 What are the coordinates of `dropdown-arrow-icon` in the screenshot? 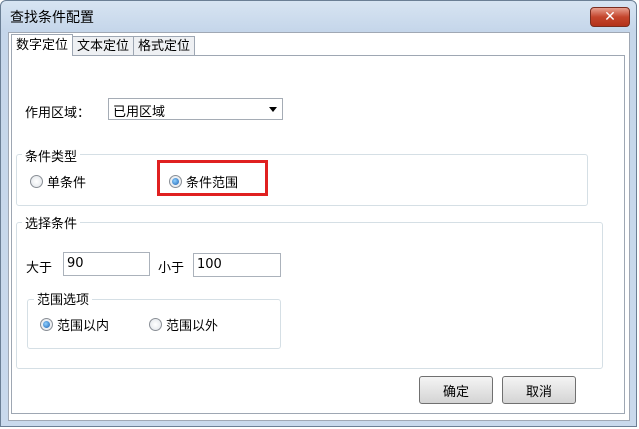 It's located at (273, 109).